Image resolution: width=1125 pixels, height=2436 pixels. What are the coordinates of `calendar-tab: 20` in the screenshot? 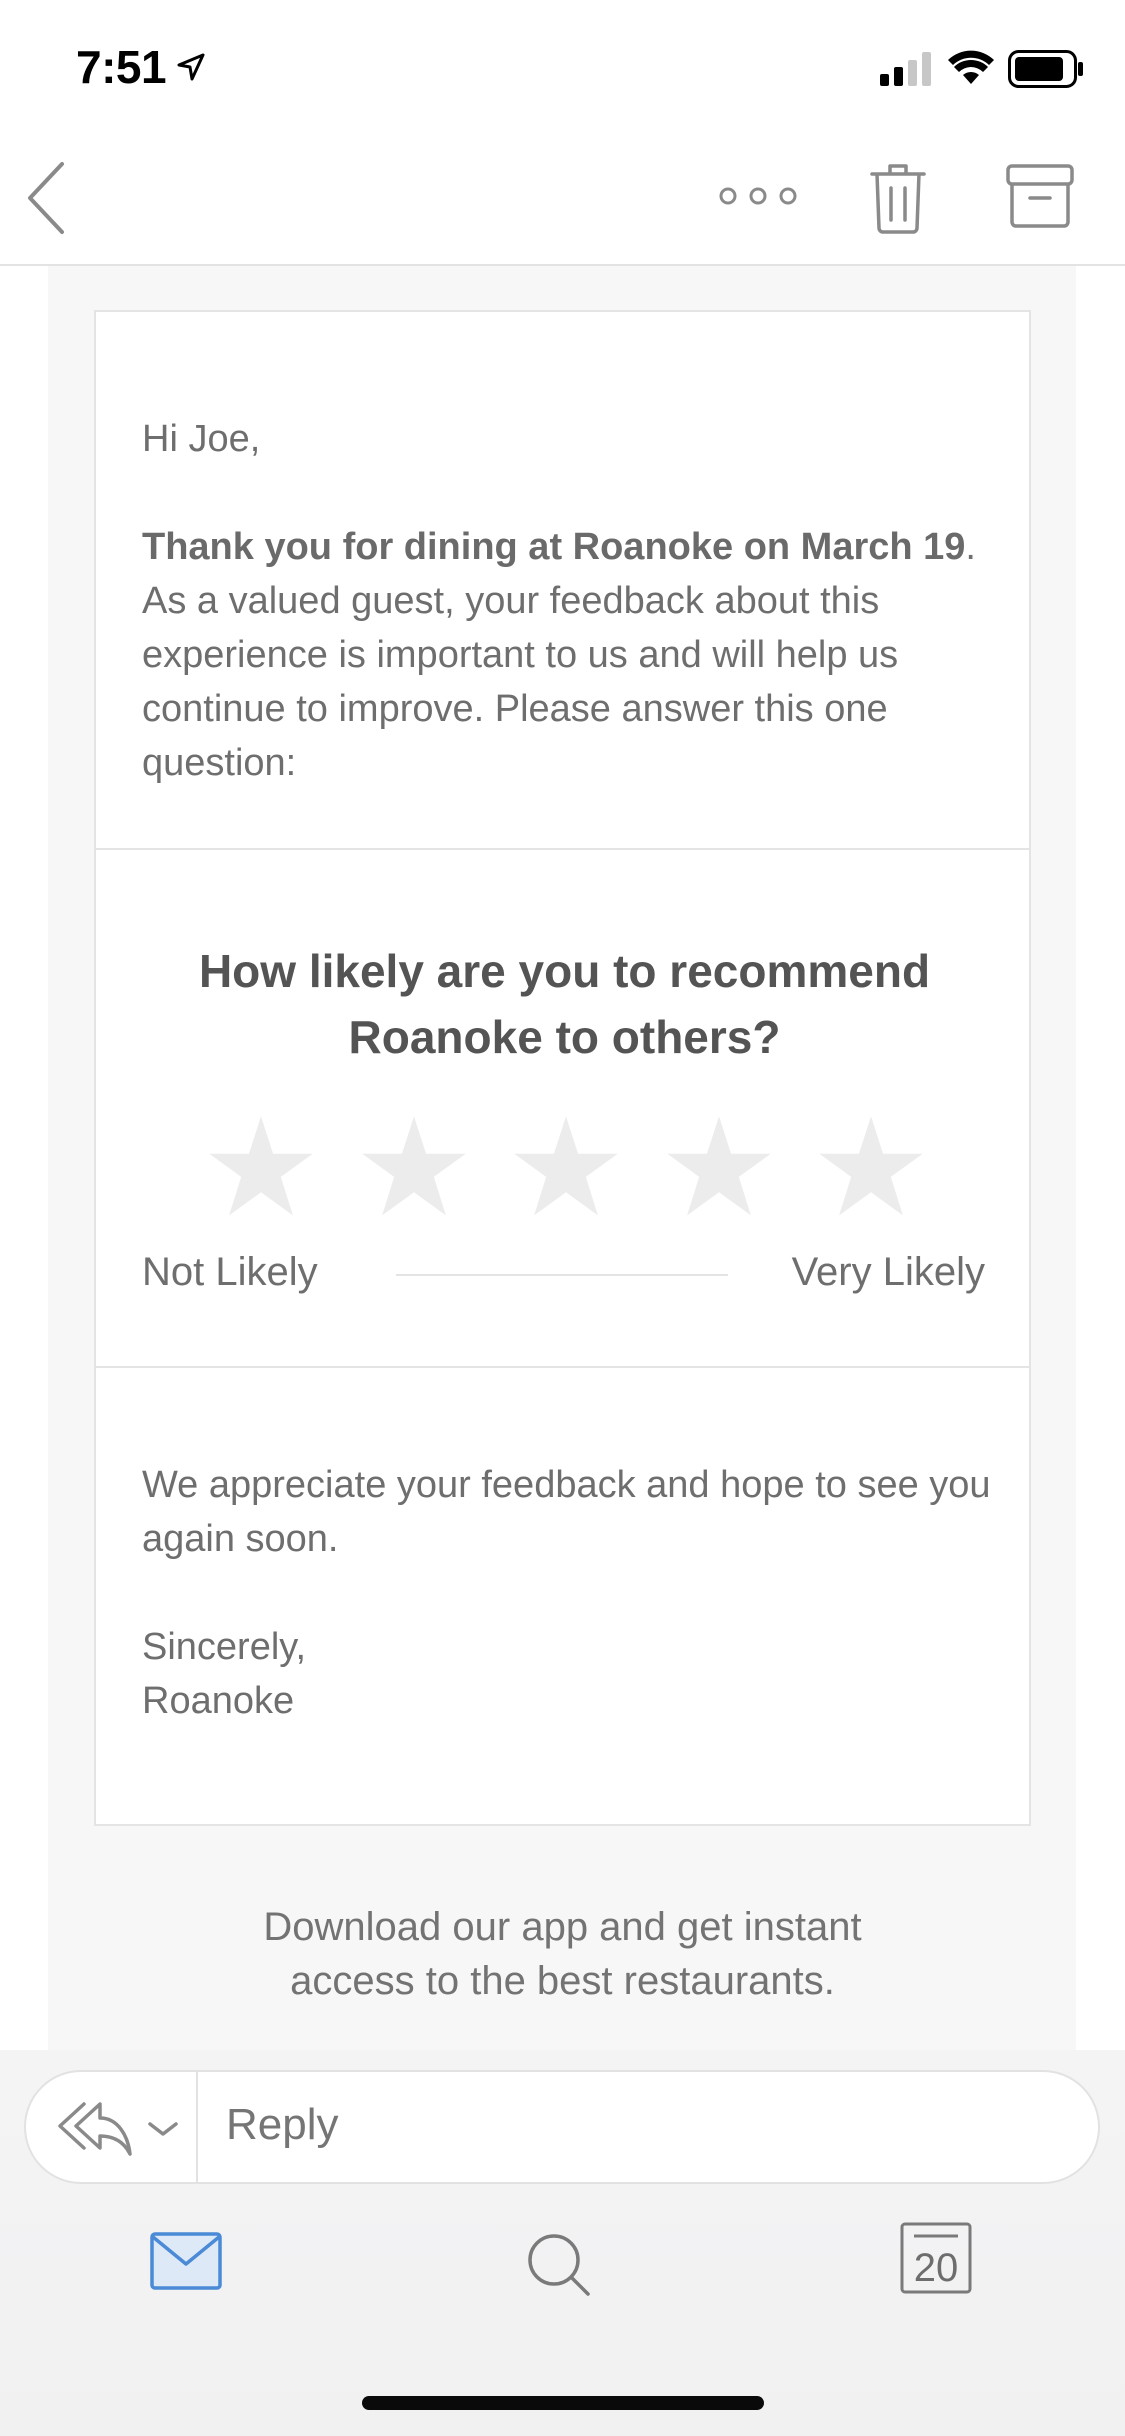 It's located at (936, 2258).